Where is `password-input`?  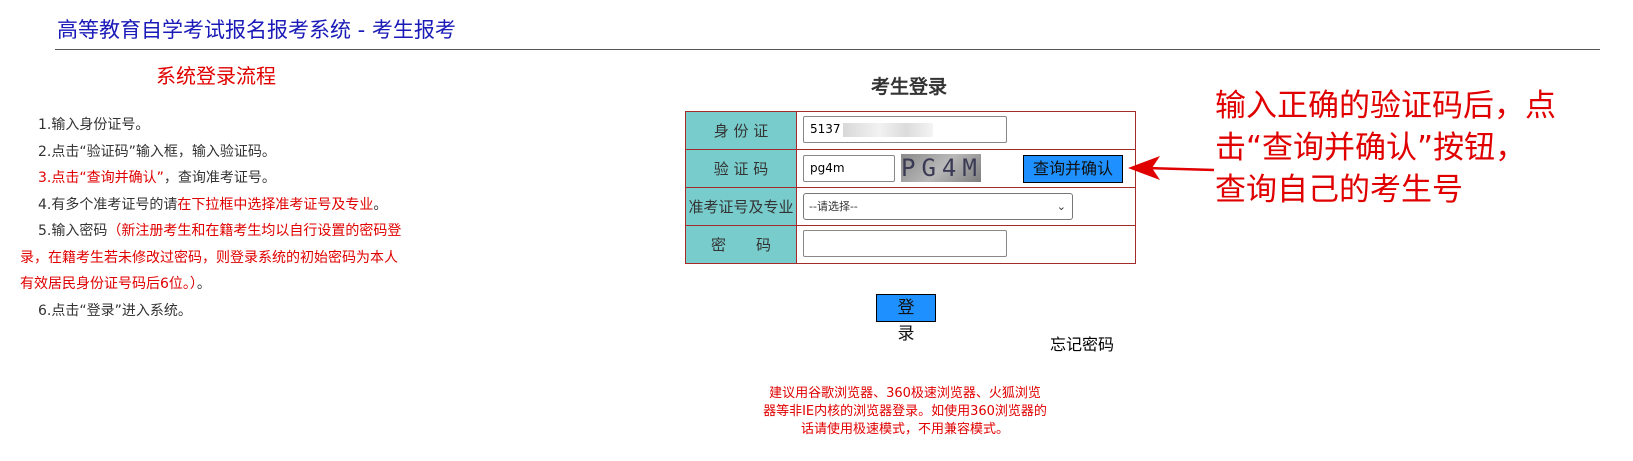 password-input is located at coordinates (905, 243).